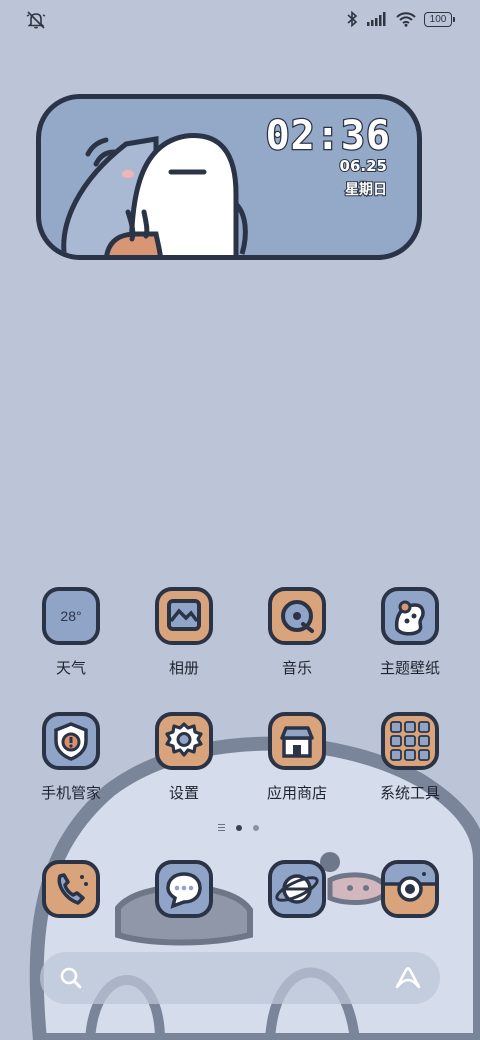 This screenshot has width=480, height=1040. Describe the element at coordinates (183, 668) in the screenshot. I see `app-label: 相册` at that location.